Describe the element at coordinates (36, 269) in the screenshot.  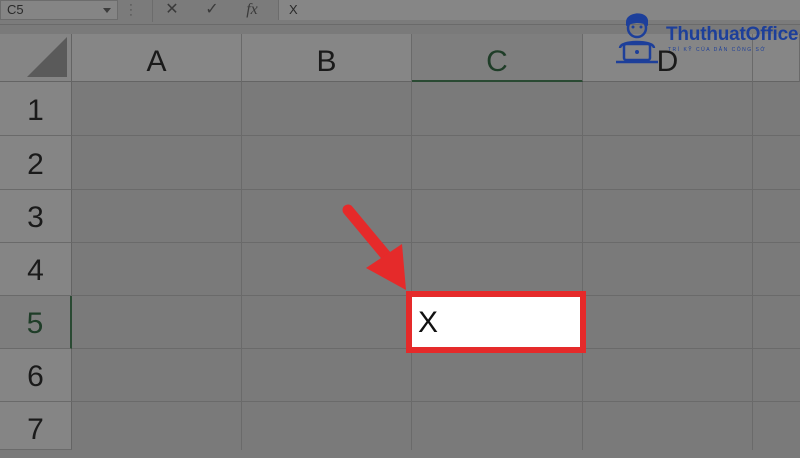
I see `row-header-4: 4` at that location.